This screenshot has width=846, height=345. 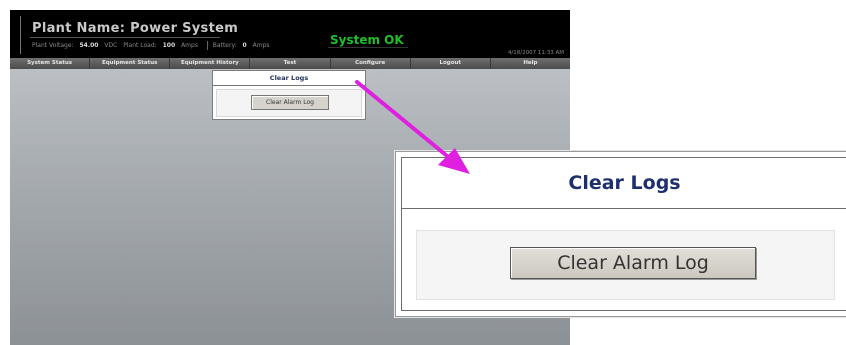 I want to click on nav-equipment-status: Equipment Status, so click(x=130, y=63).